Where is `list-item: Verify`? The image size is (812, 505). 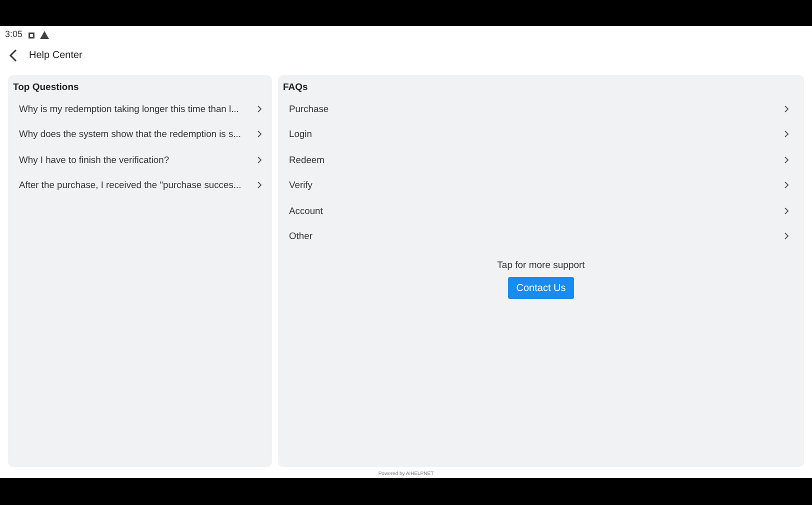 list-item: Verify is located at coordinates (539, 185).